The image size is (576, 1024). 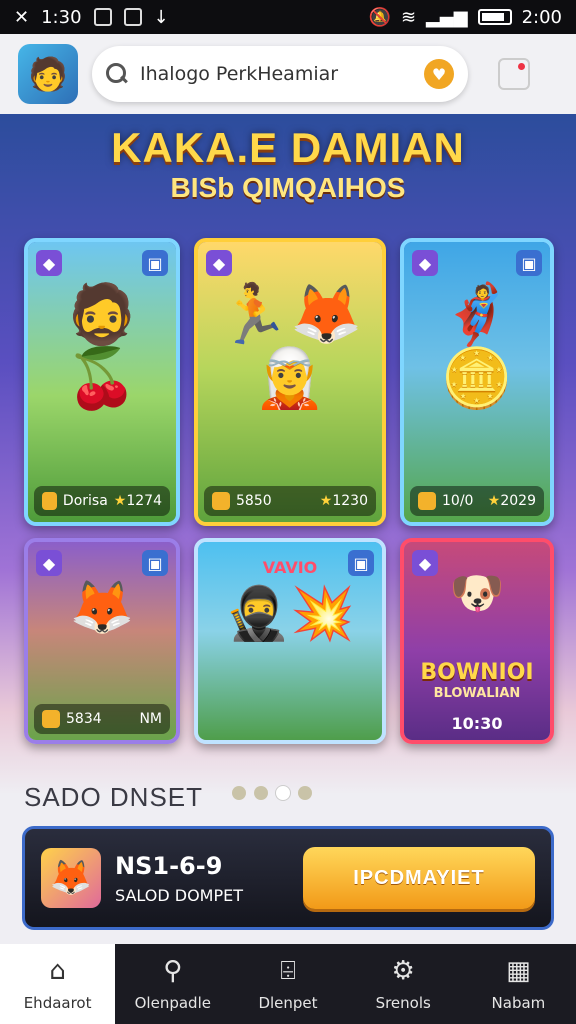 I want to click on carousel-dot-active, so click(x=283, y=793).